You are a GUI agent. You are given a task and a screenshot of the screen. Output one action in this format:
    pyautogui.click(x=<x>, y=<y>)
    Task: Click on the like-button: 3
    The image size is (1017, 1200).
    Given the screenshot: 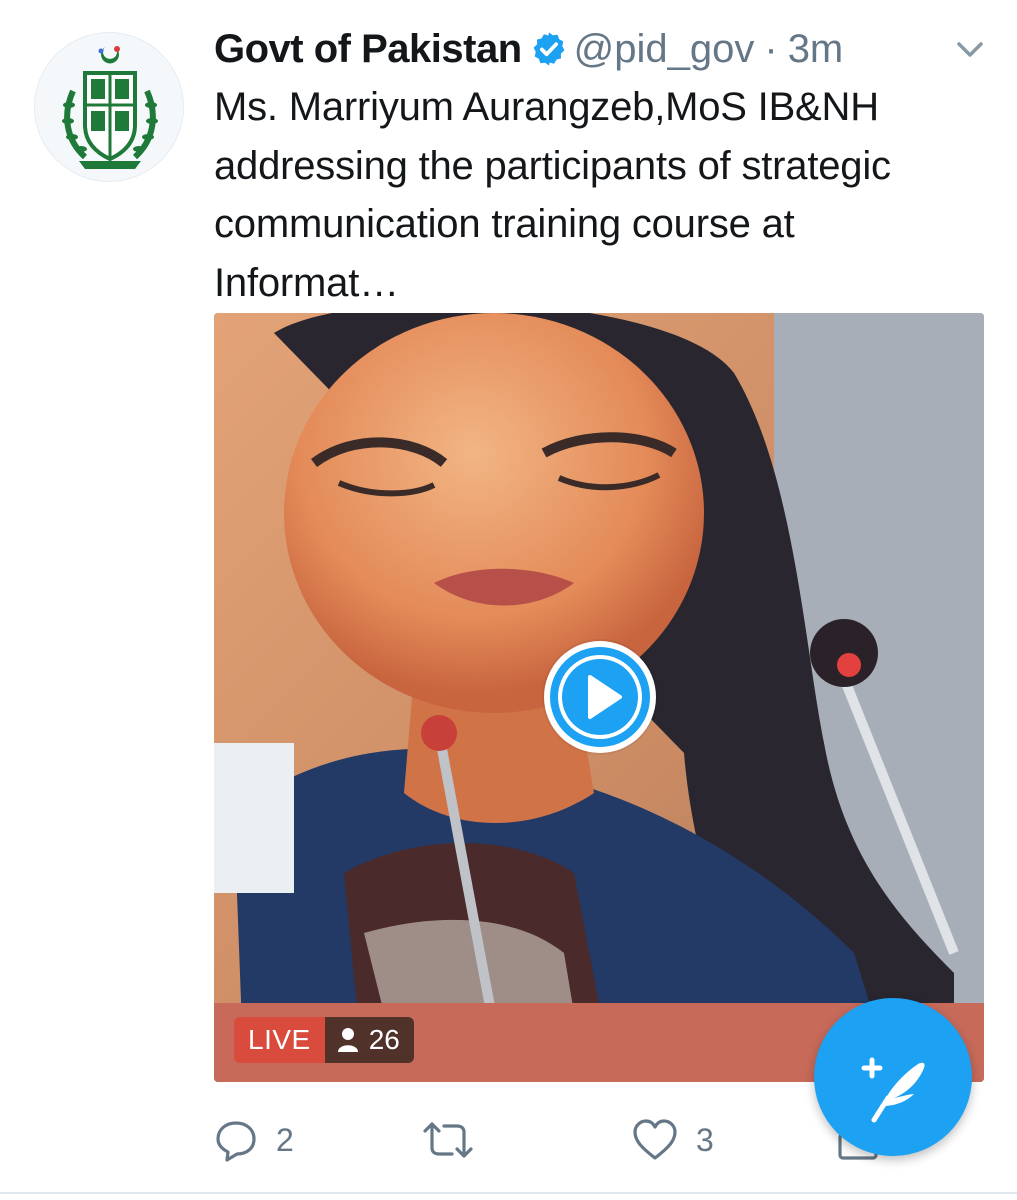 What is the action you would take?
    pyautogui.click(x=673, y=1140)
    